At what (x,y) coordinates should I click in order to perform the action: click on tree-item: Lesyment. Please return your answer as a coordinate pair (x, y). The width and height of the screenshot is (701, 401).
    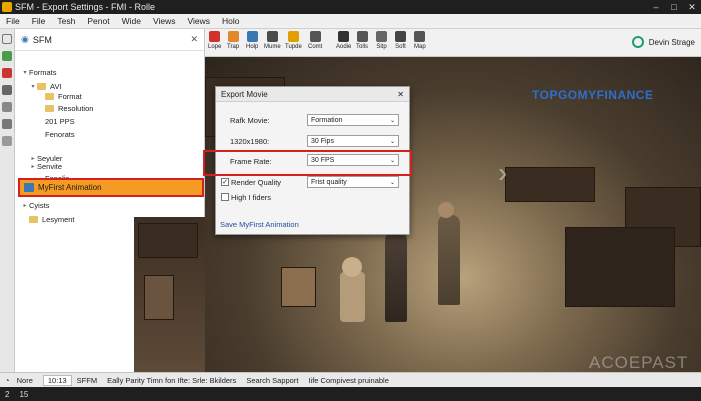
    Looking at the image, I should click on (48, 219).